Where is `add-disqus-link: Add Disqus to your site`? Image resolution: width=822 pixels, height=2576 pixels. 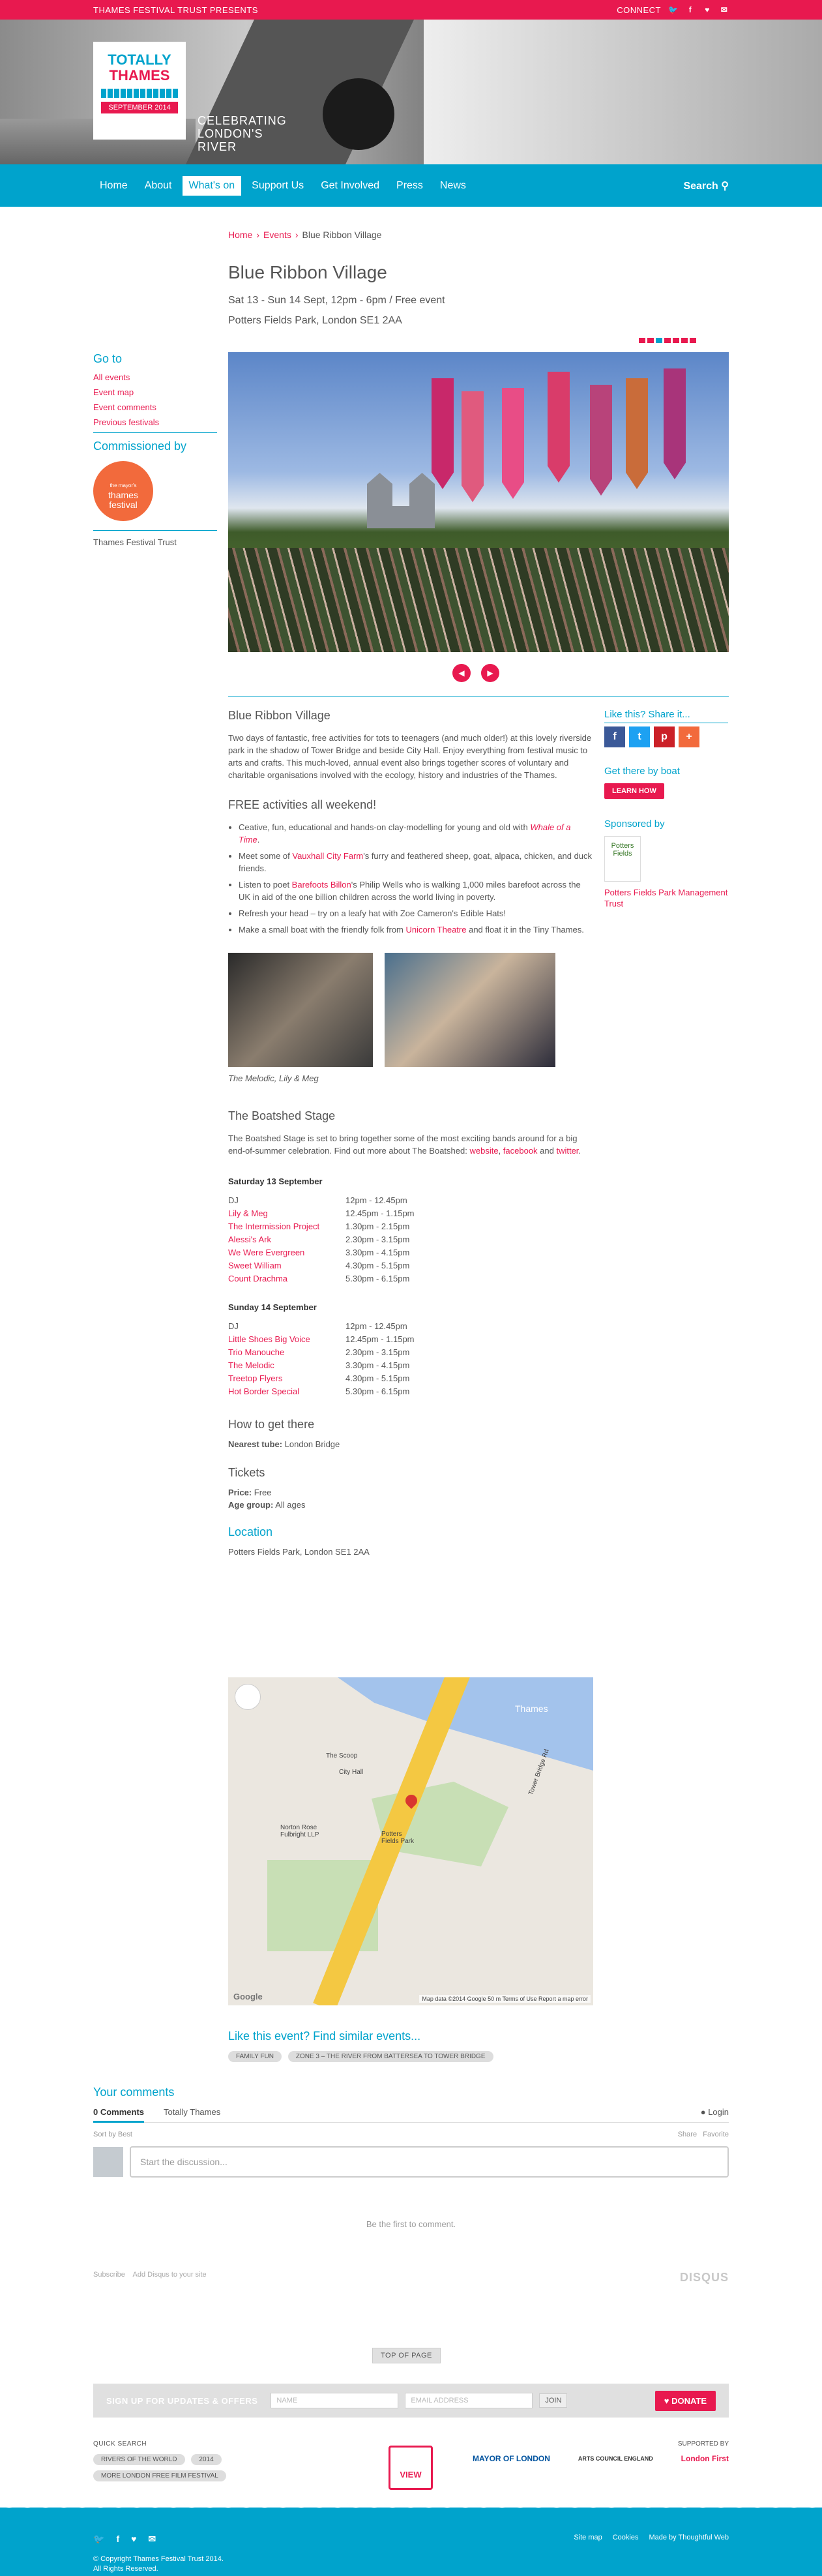
add-disqus-link: Add Disqus to your site is located at coordinates (170, 2275).